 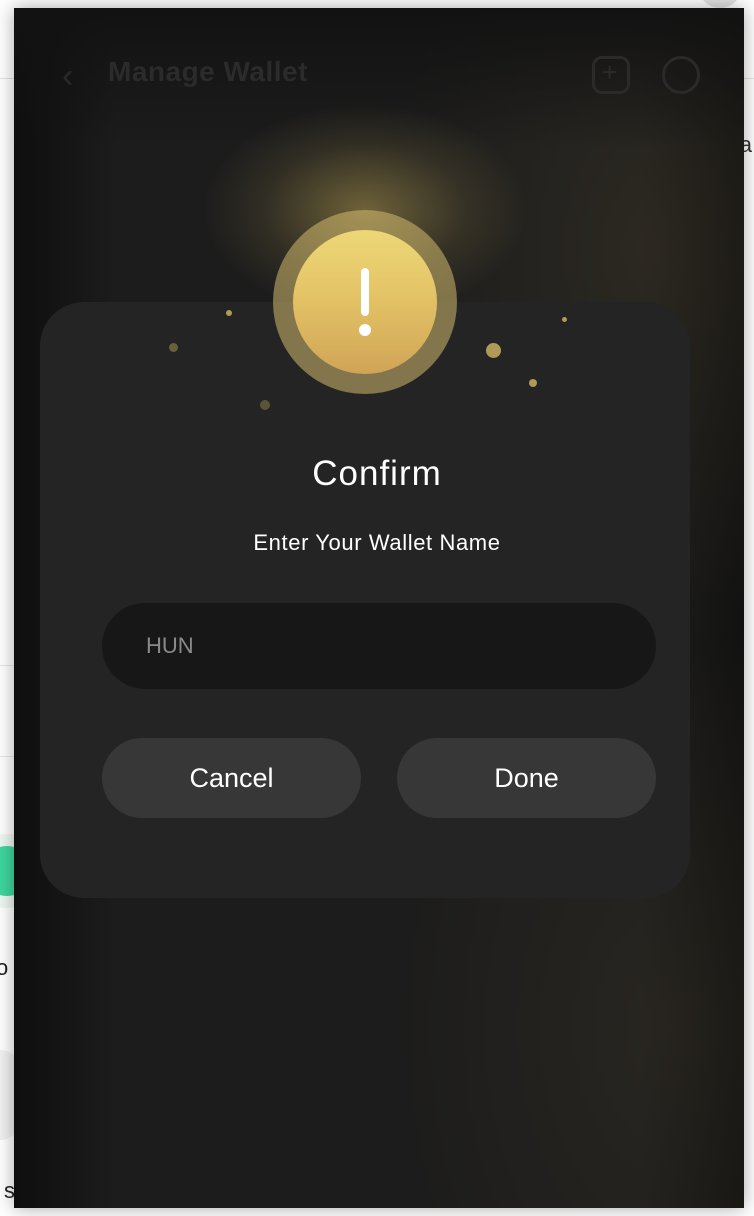 I want to click on done-button: Done, so click(x=526, y=778).